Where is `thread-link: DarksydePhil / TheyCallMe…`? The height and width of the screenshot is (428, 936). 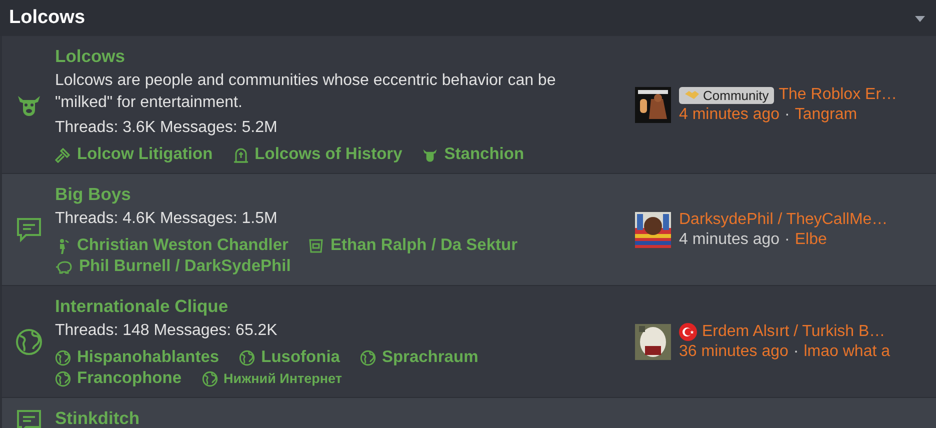 thread-link: DarksydePhil / TheyCallMe… is located at coordinates (783, 220).